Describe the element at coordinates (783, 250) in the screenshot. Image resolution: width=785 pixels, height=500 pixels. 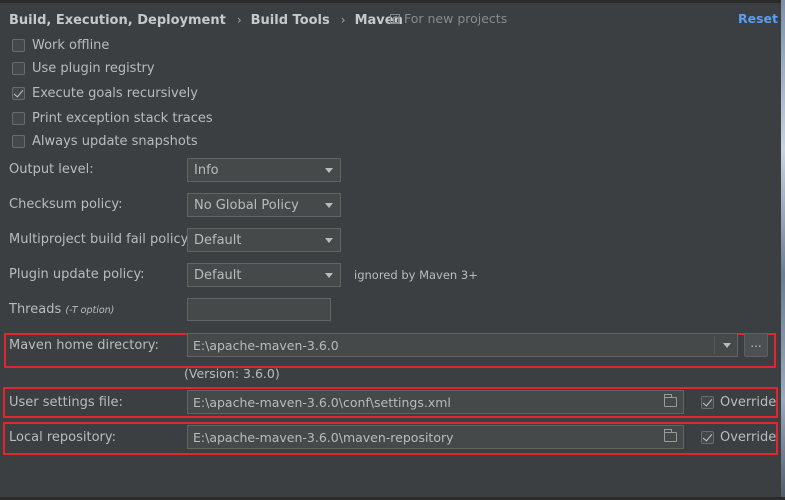
I see `window-edge` at that location.